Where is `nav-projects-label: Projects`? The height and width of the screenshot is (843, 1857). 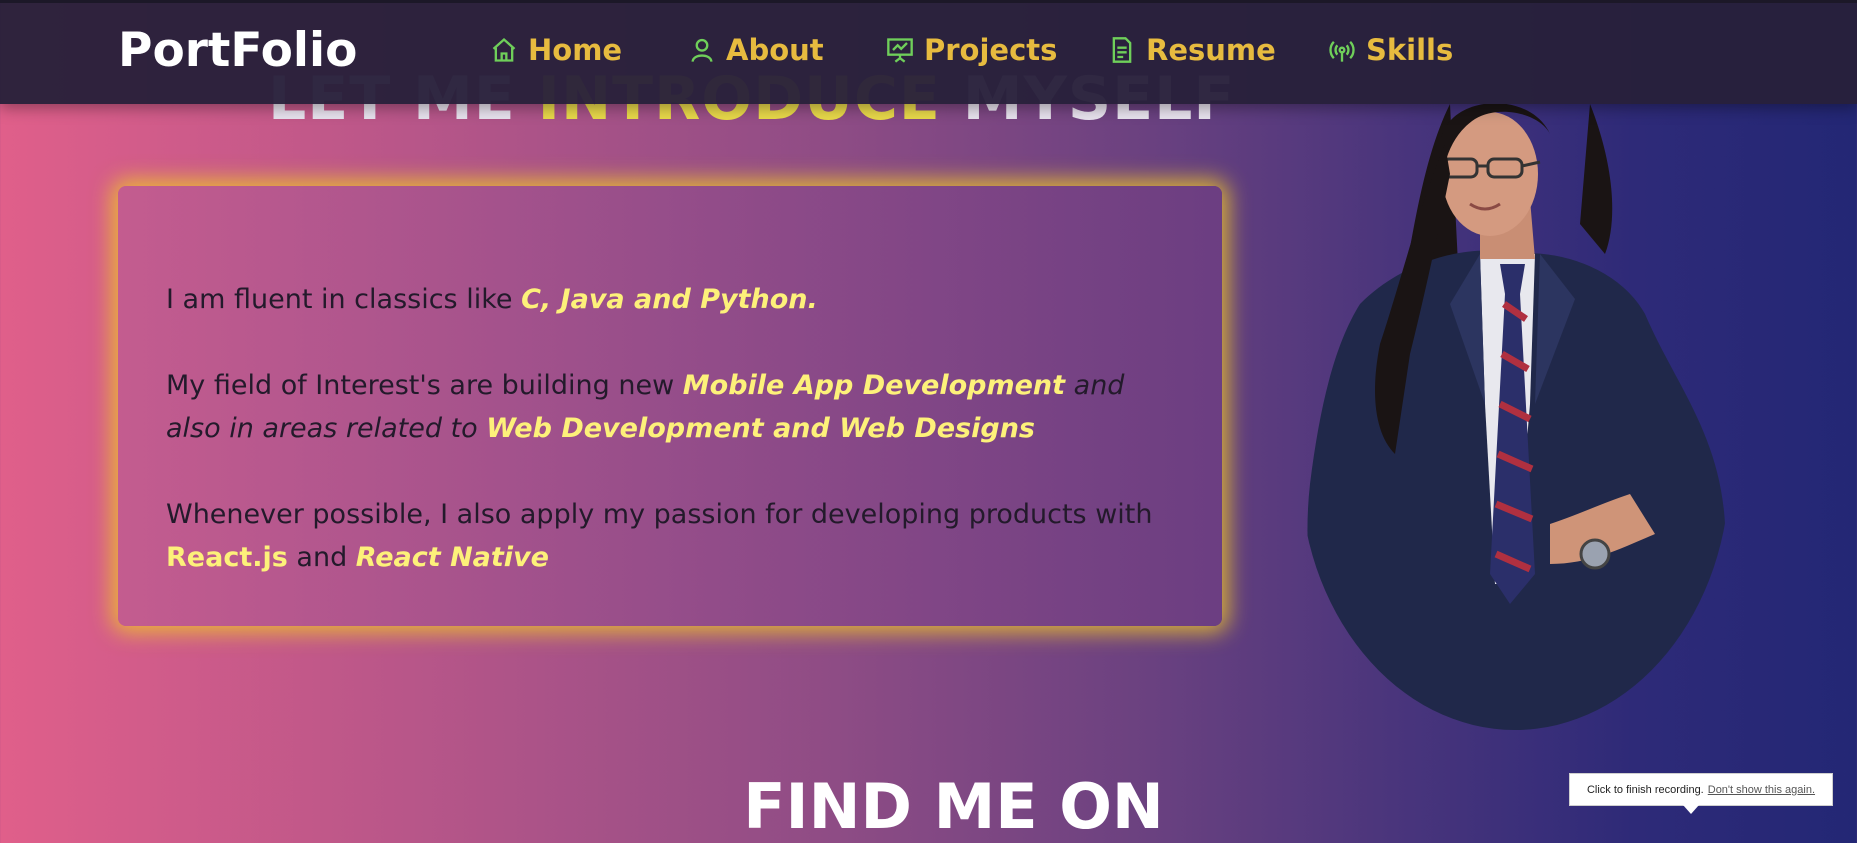 nav-projects-label: Projects is located at coordinates (991, 50).